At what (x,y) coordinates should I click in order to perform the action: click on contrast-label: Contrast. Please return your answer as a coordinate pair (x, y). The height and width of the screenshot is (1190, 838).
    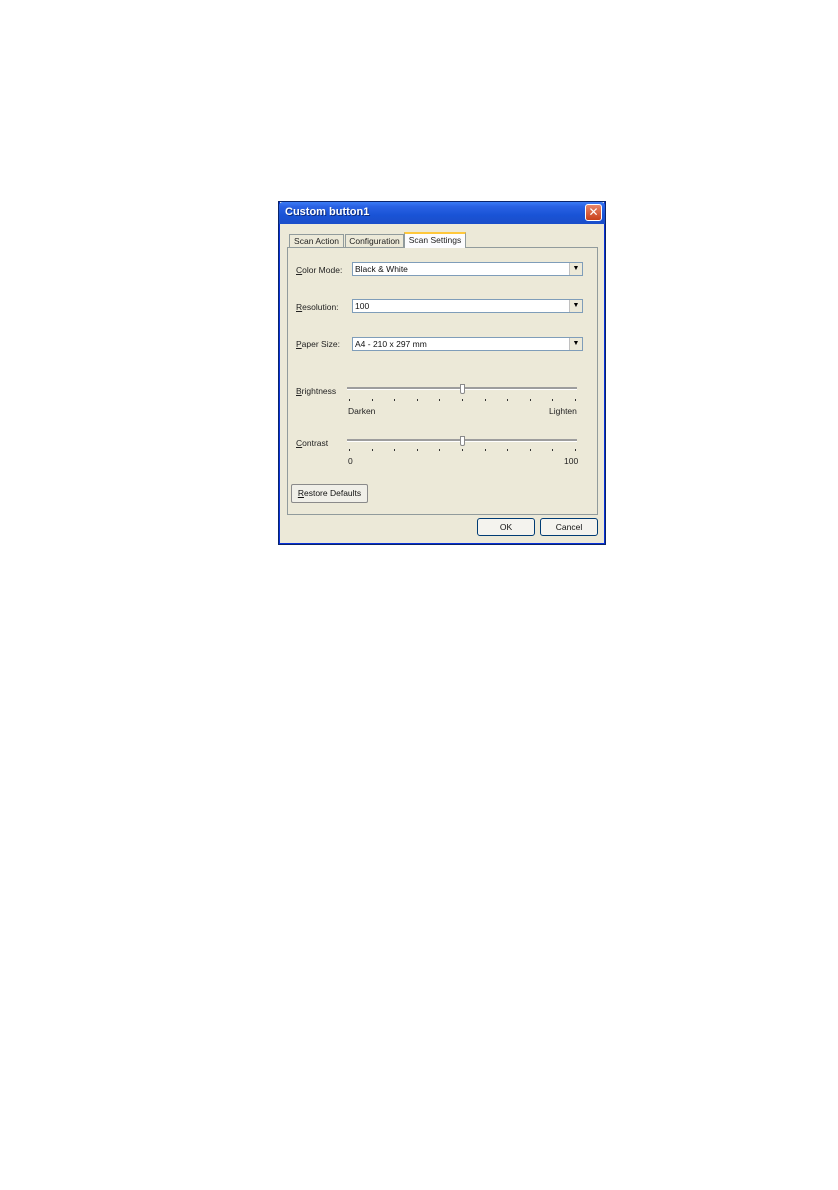
    Looking at the image, I should click on (312, 443).